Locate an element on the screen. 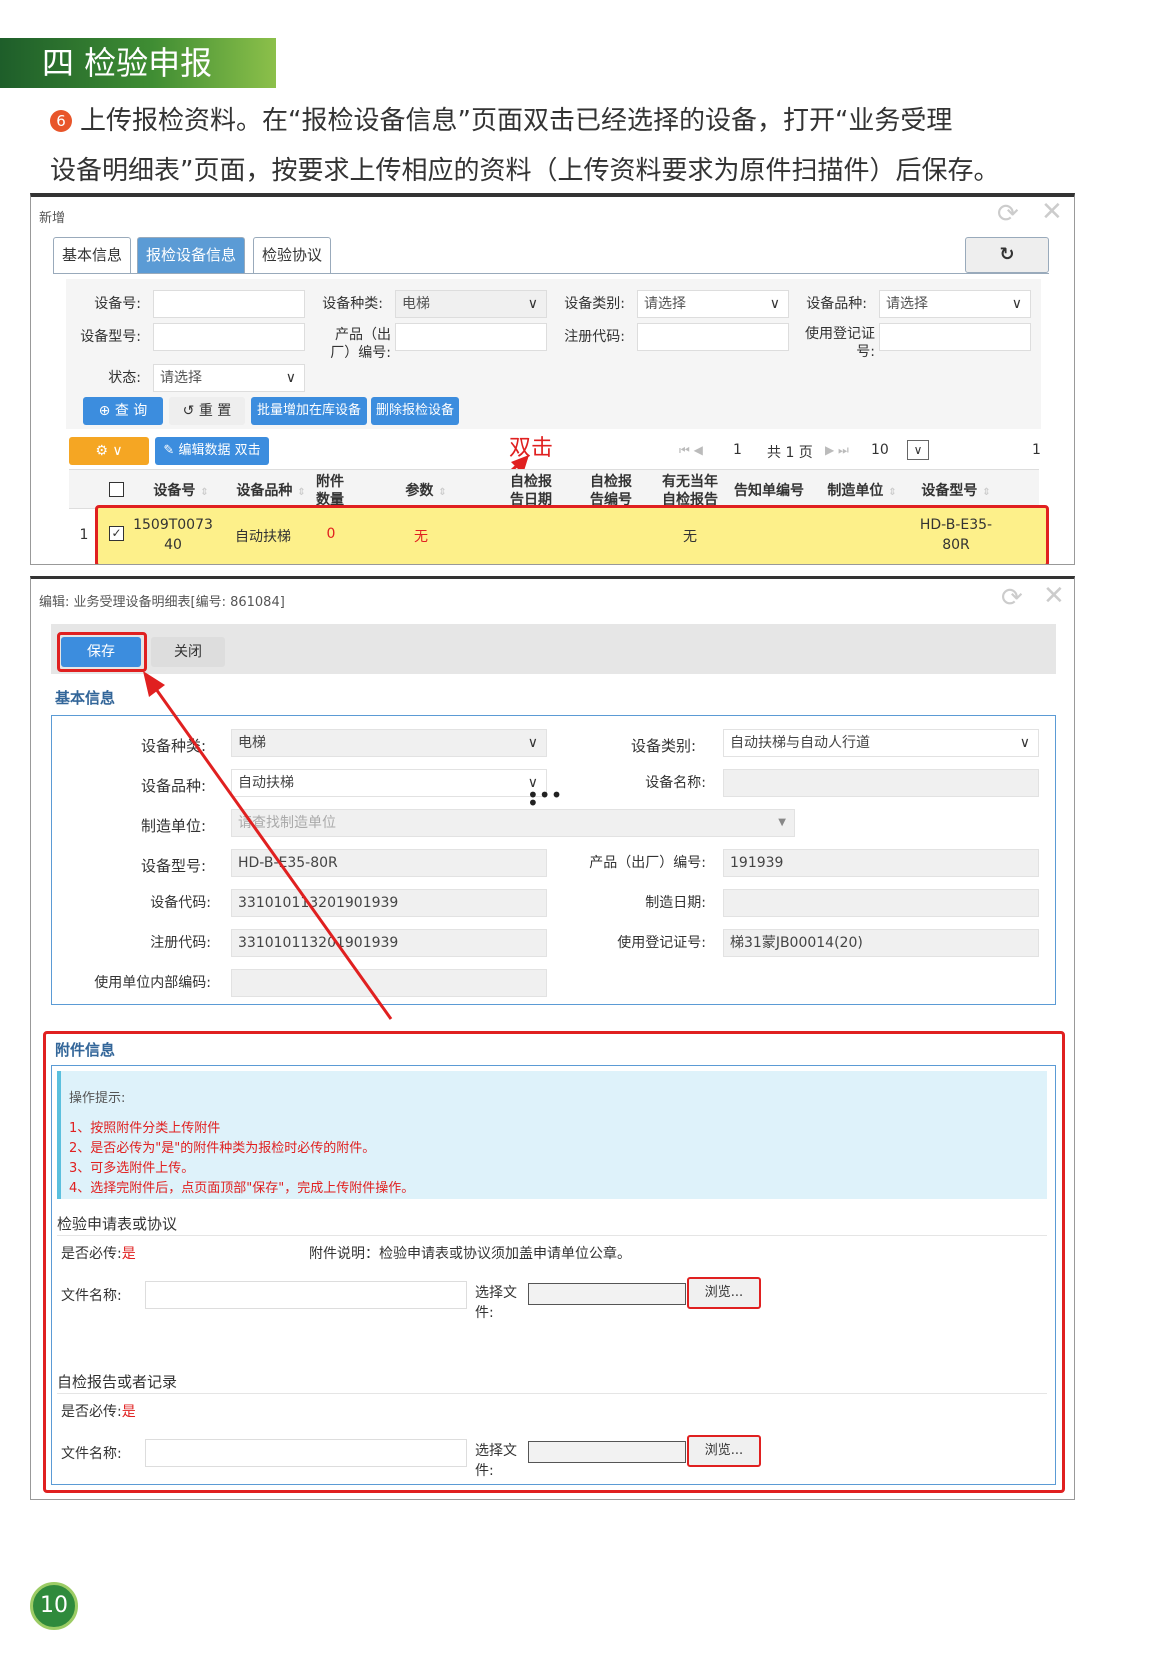 This screenshot has height=1654, width=1166. page-size-dropdown: ∨ is located at coordinates (918, 450).